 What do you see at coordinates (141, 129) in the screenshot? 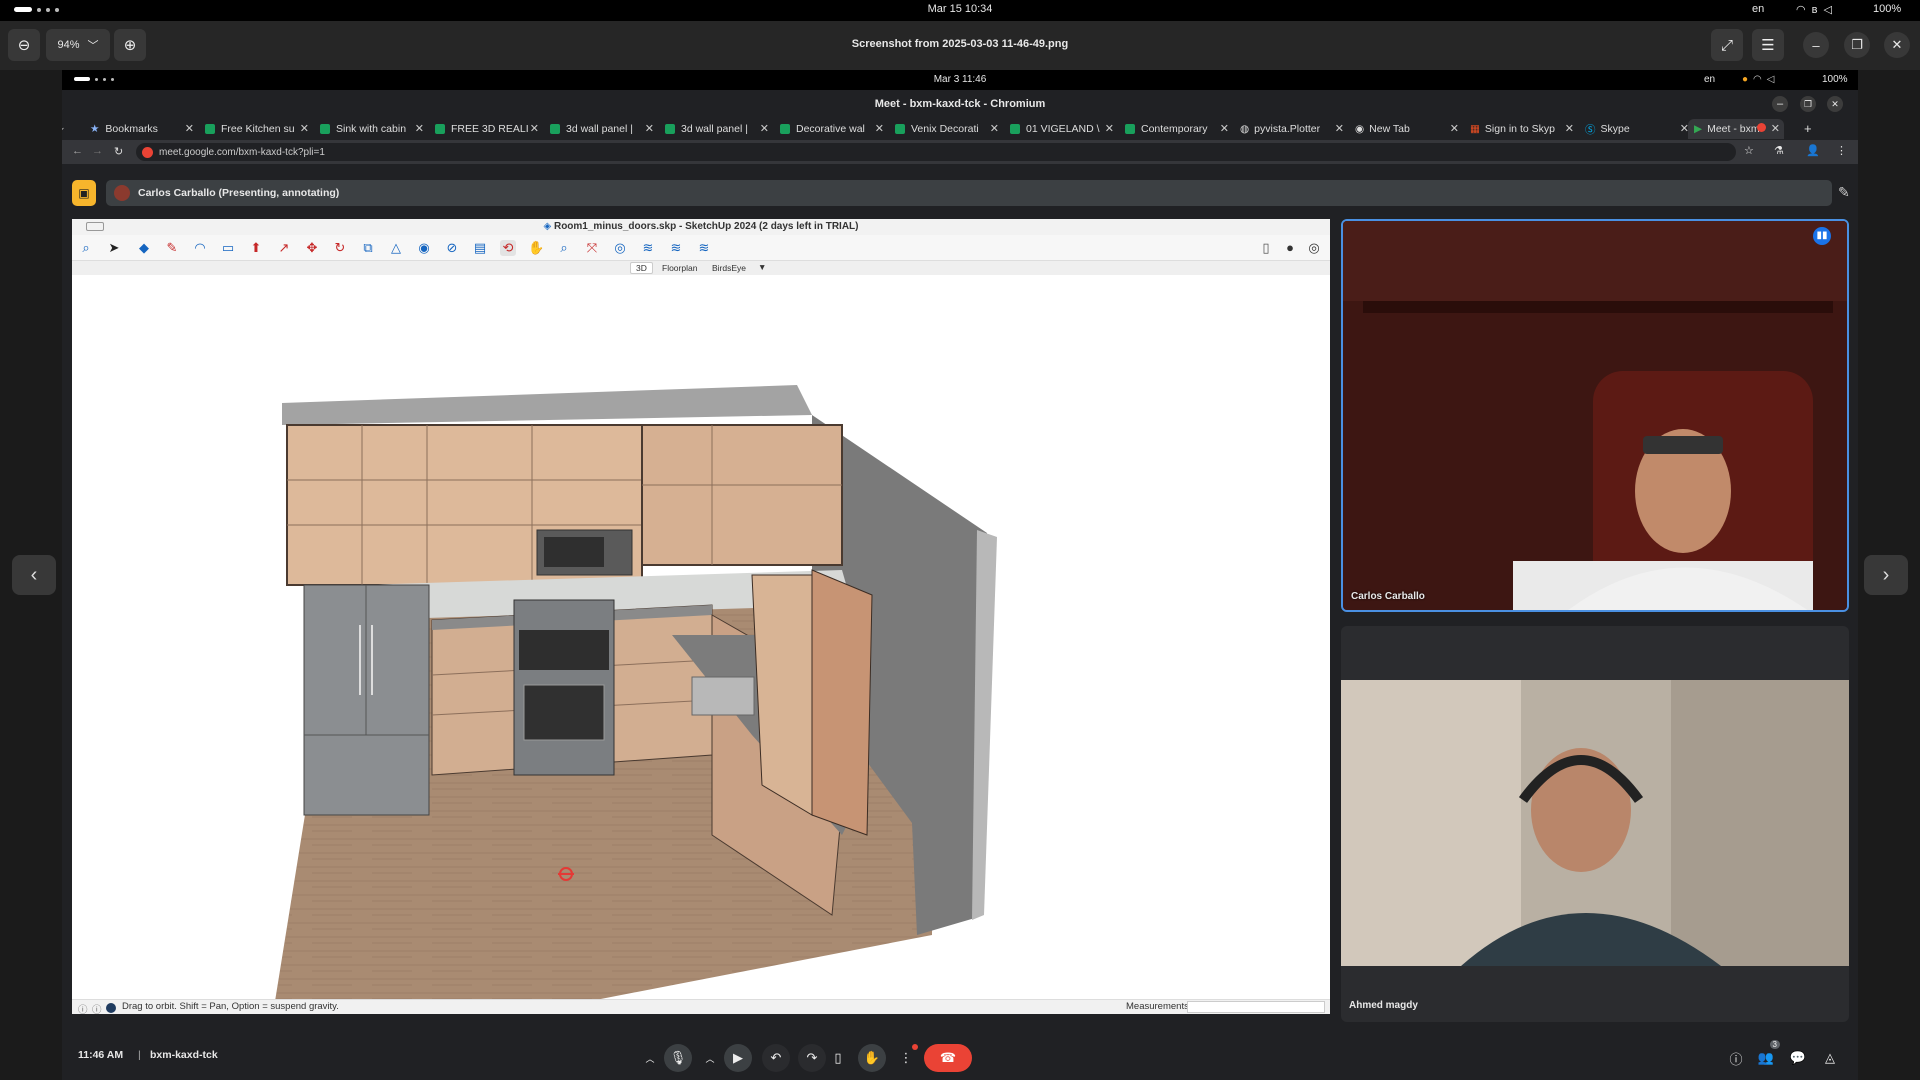
I see `tab-bookmarks: ★ Bookmarks ✕` at bounding box center [141, 129].